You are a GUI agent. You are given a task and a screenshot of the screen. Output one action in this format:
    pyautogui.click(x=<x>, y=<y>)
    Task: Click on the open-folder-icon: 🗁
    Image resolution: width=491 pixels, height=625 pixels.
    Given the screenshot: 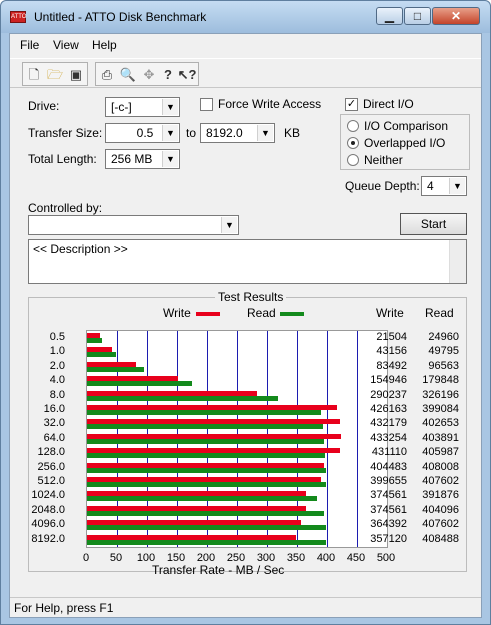 What is the action you would take?
    pyautogui.click(x=55, y=74)
    